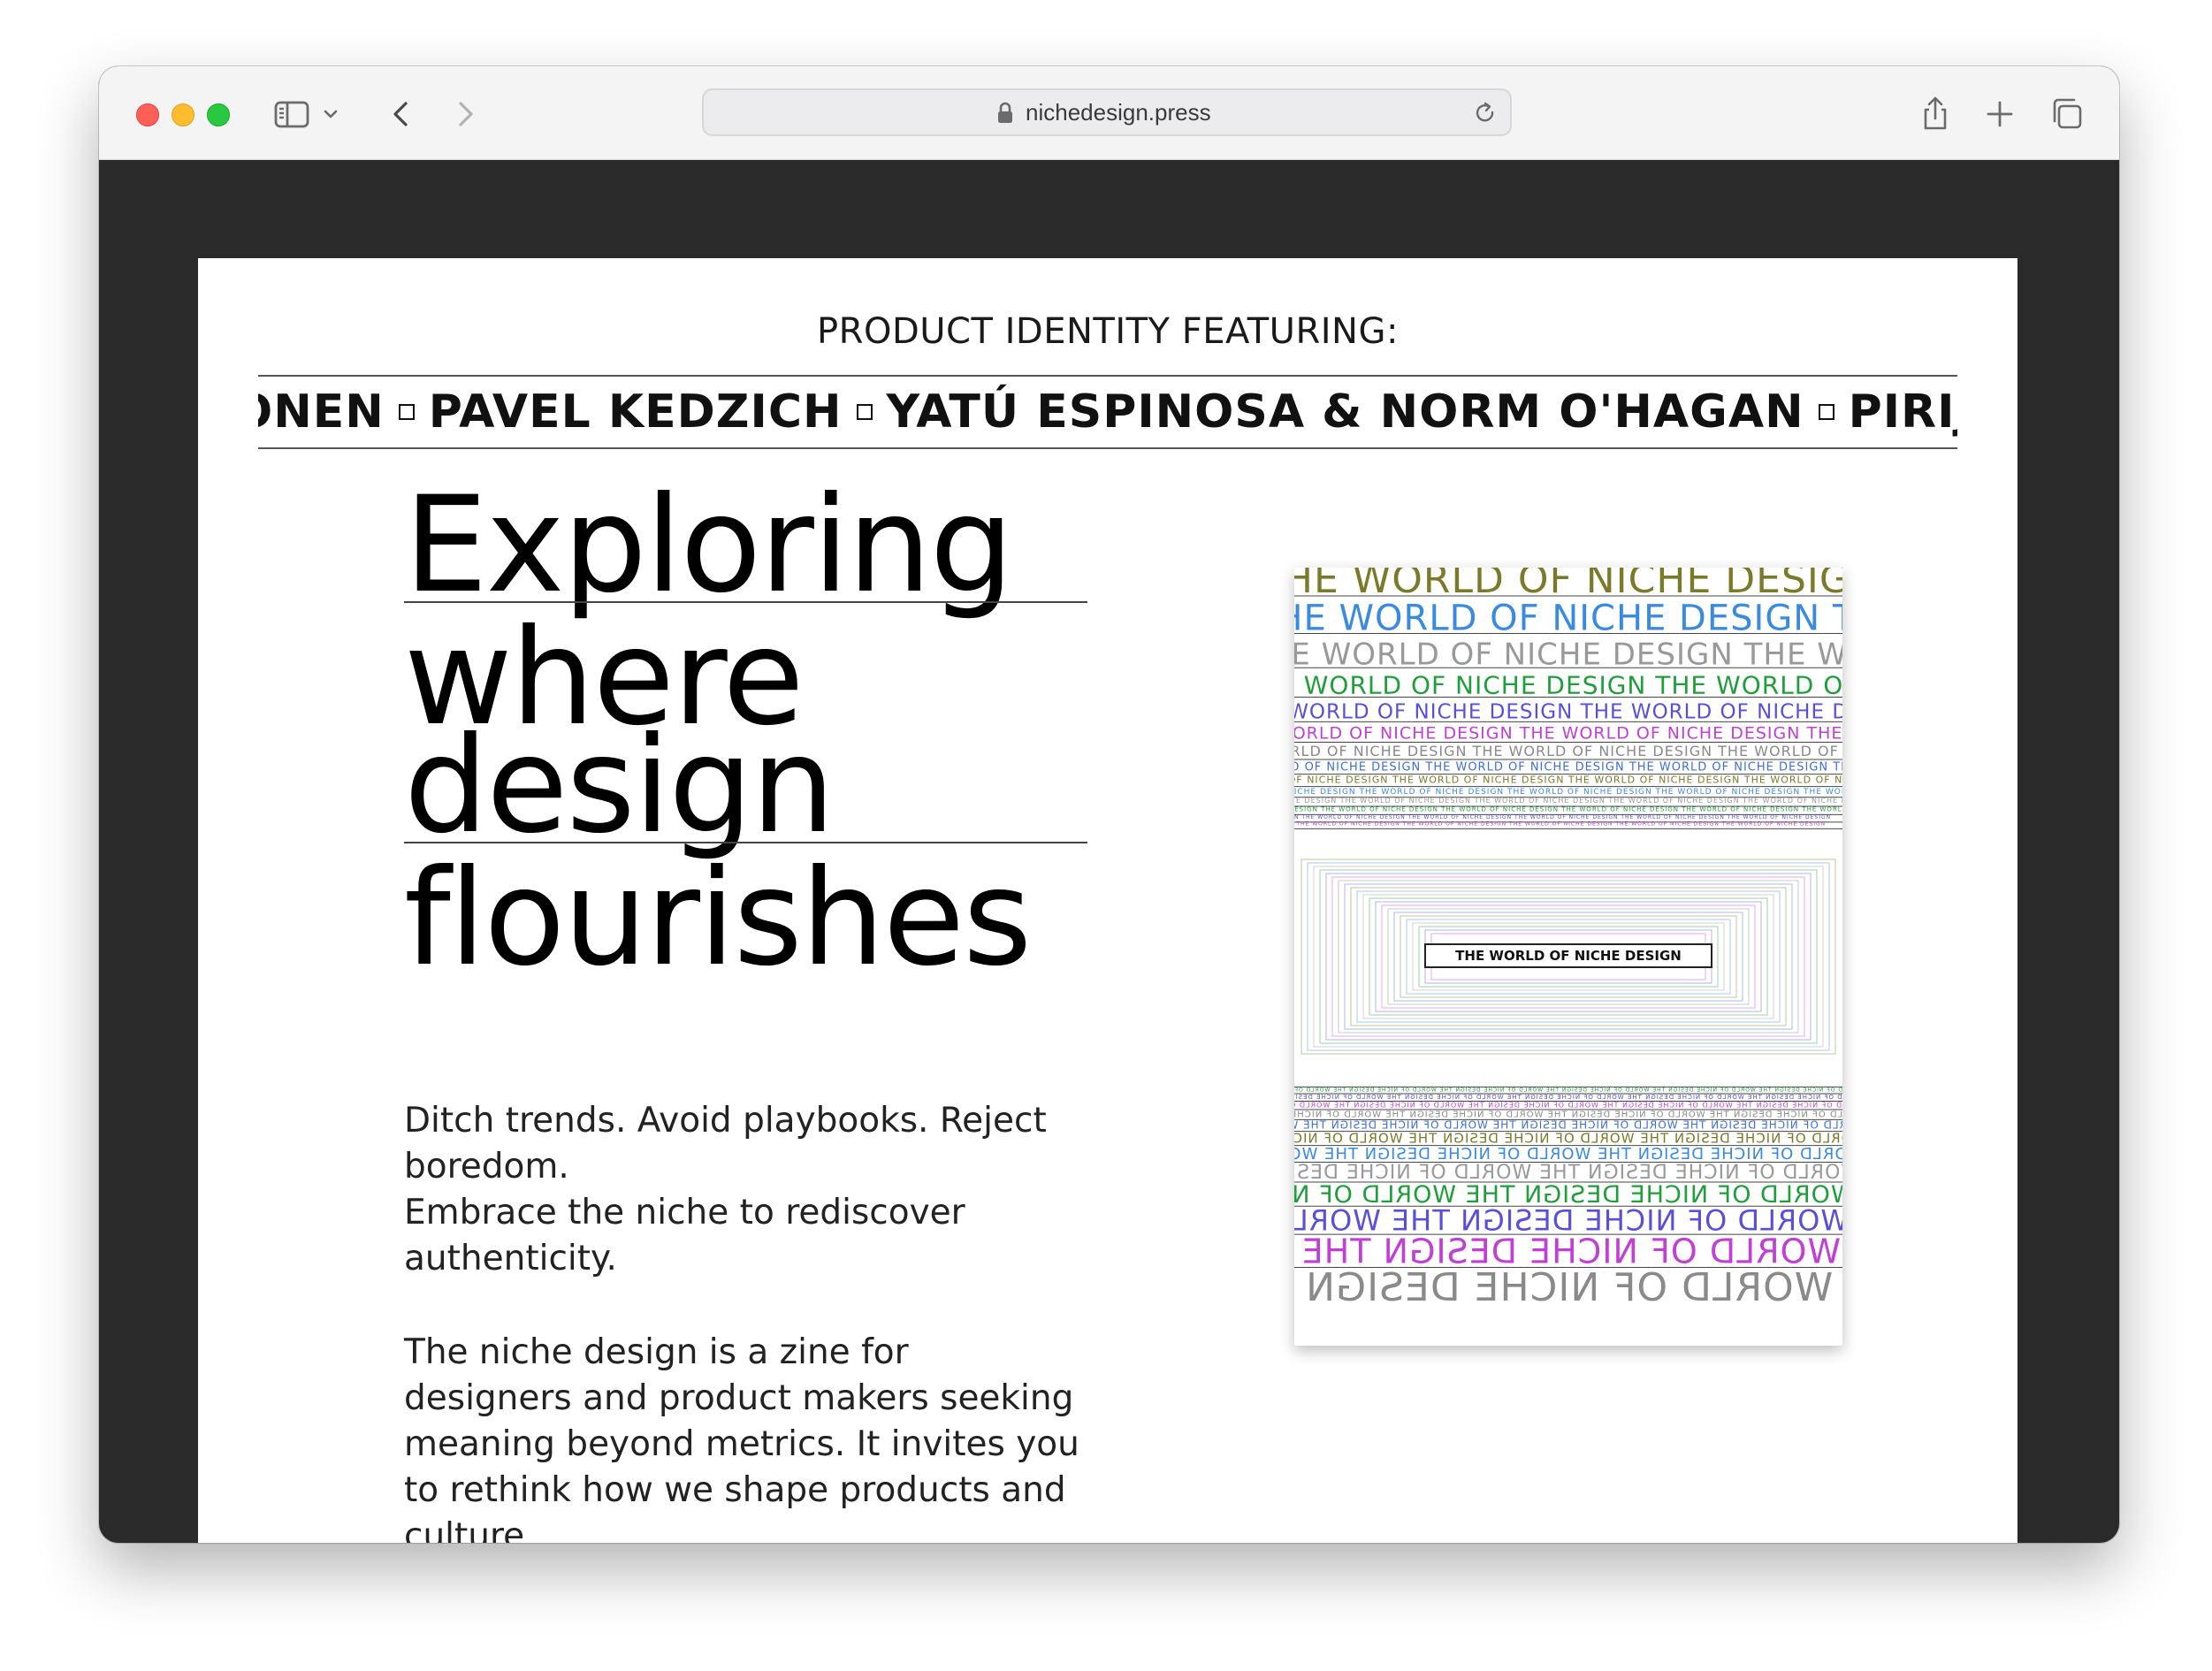 Image resolution: width=2212 pixels, height=1671 pixels. I want to click on close-window-button, so click(147, 114).